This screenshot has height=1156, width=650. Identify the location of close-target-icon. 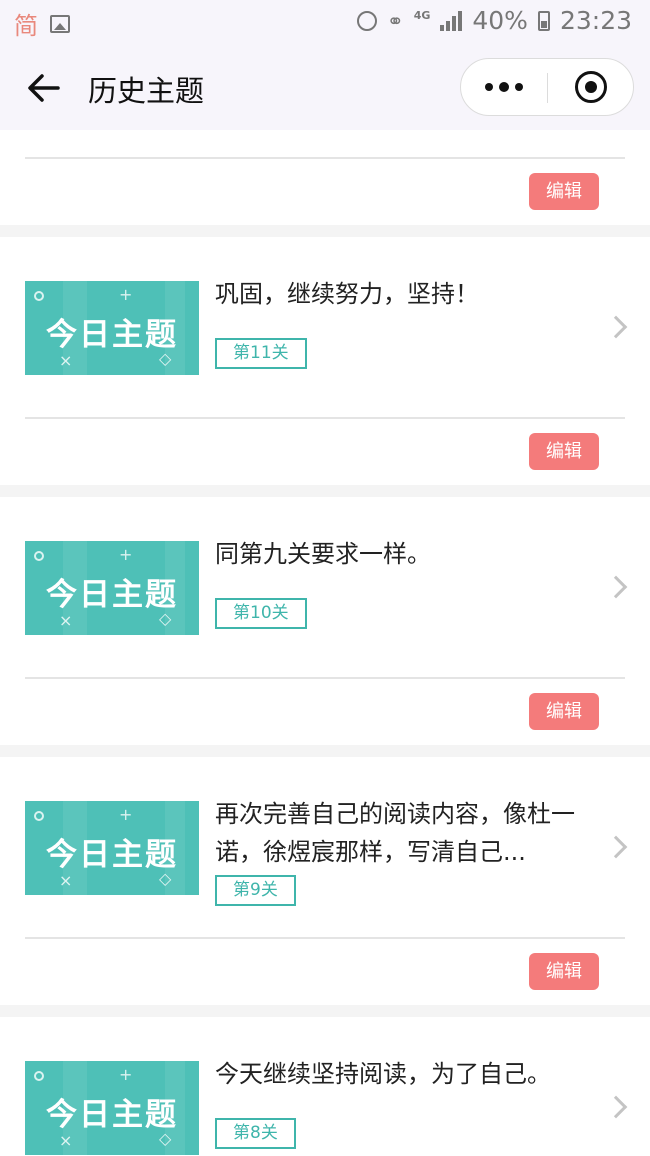
(591, 87).